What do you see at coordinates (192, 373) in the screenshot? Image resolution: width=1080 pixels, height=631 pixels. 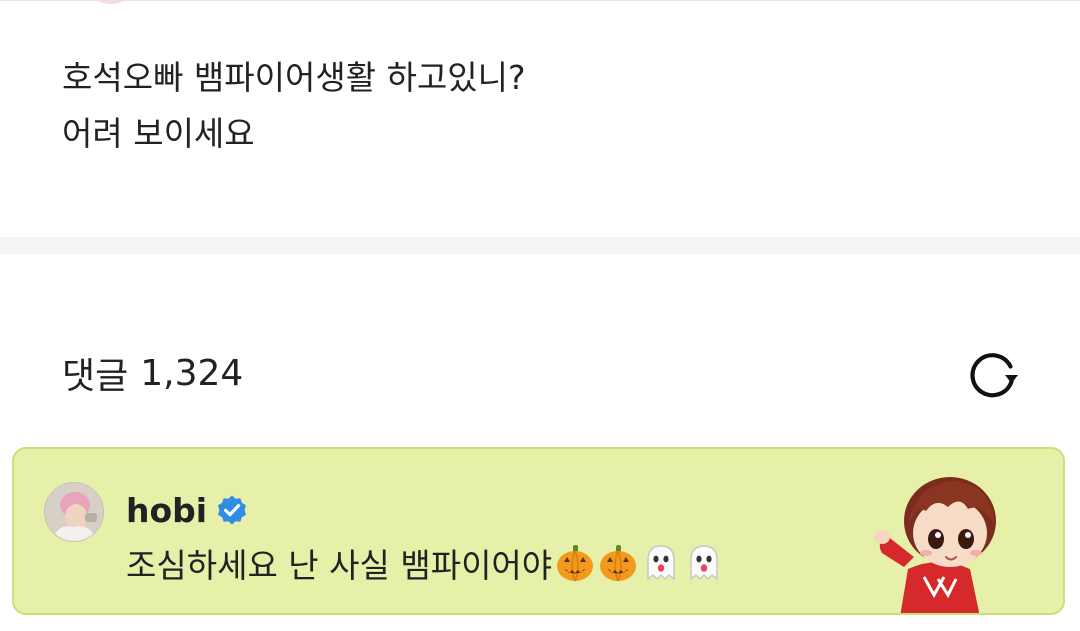 I see `comments-count: 1,324` at bounding box center [192, 373].